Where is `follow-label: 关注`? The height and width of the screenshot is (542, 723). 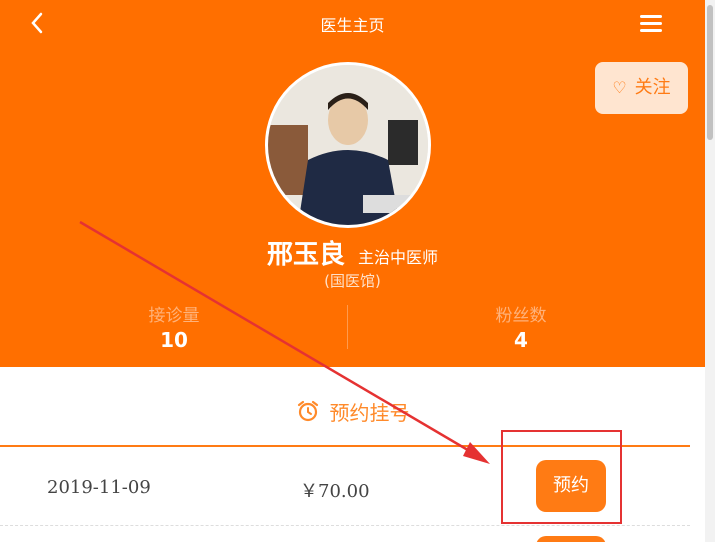
follow-label: 关注 is located at coordinates (652, 87).